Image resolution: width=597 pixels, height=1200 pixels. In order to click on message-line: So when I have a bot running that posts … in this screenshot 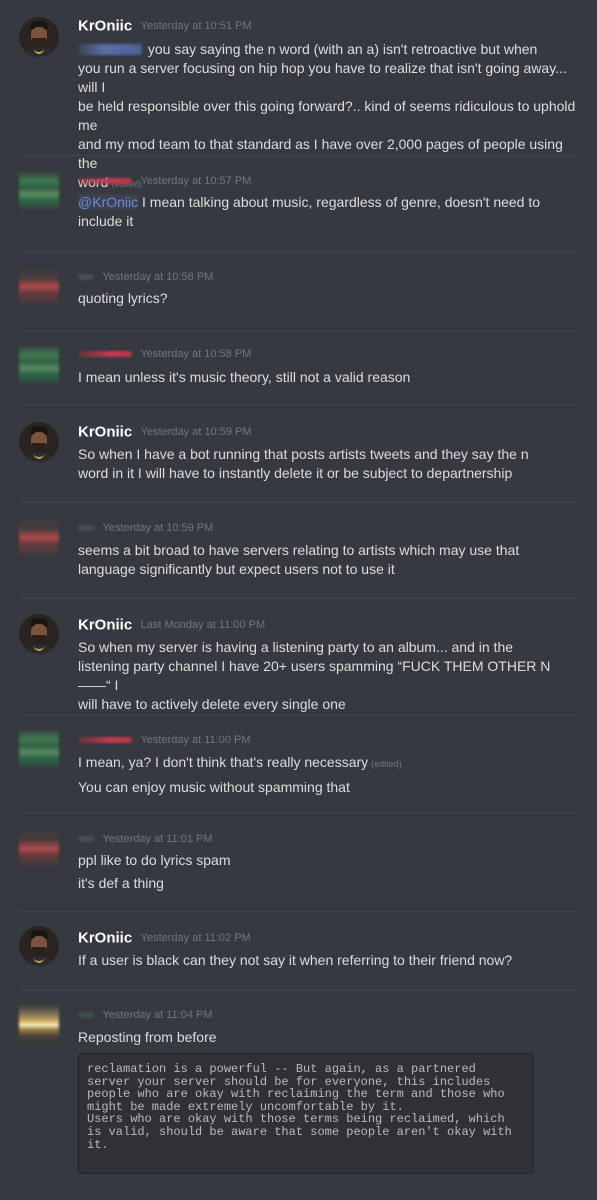, I will do `click(303, 454)`.